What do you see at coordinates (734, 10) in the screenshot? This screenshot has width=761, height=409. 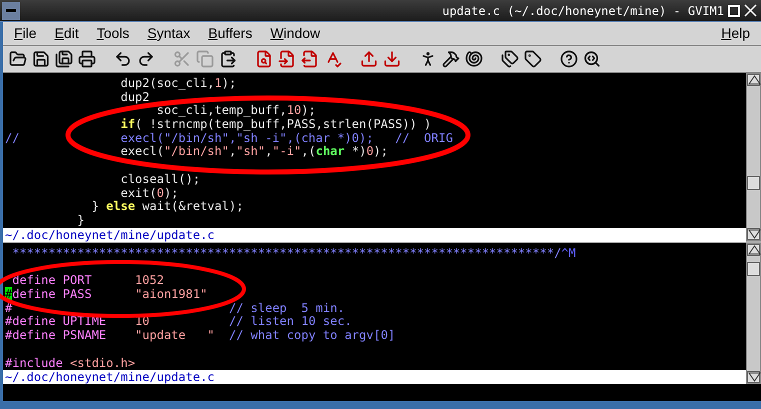 I see `maximize-icon` at bounding box center [734, 10].